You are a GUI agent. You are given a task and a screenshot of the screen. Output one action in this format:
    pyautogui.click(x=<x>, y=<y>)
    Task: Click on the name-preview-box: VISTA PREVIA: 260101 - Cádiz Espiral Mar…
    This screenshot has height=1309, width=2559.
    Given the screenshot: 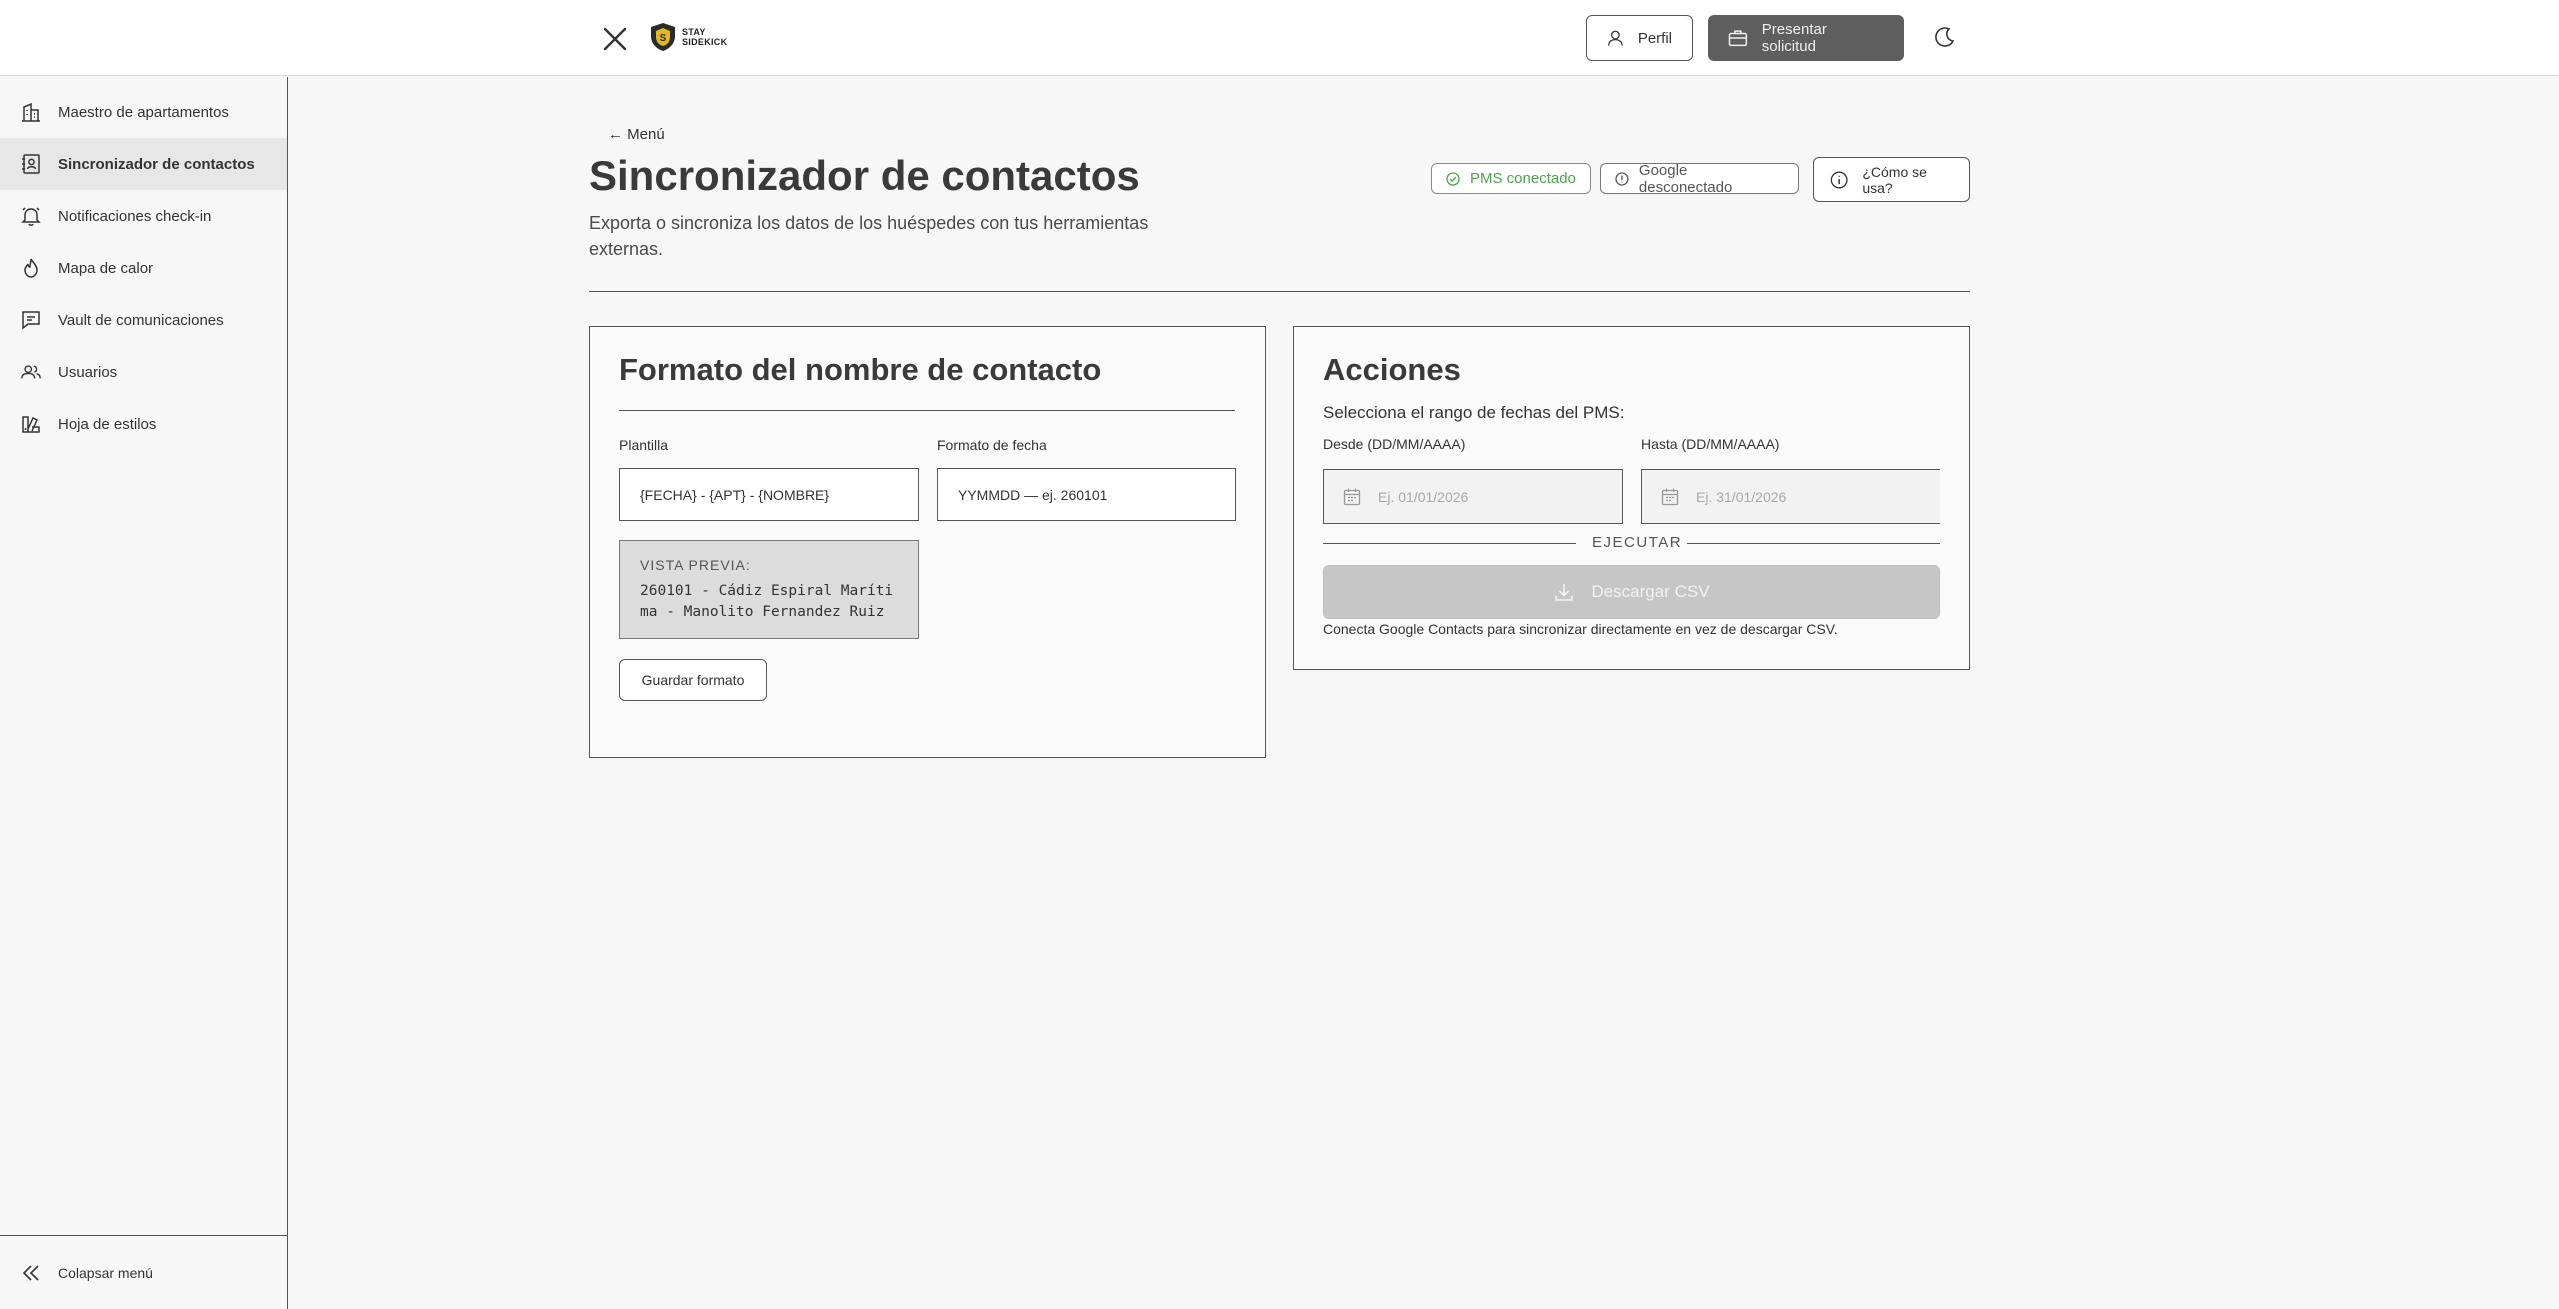 What is the action you would take?
    pyautogui.click(x=769, y=589)
    